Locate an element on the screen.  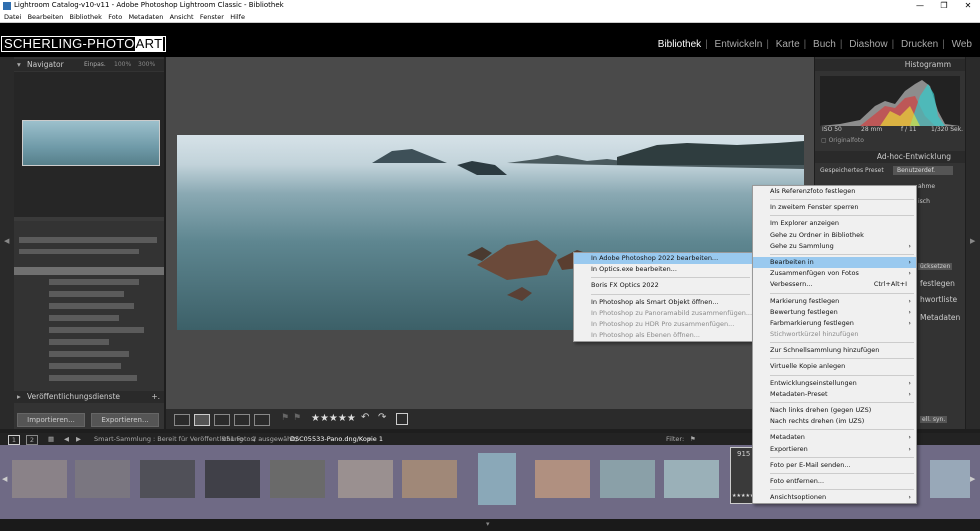
compare-view-icon is located at coordinates (222, 420).